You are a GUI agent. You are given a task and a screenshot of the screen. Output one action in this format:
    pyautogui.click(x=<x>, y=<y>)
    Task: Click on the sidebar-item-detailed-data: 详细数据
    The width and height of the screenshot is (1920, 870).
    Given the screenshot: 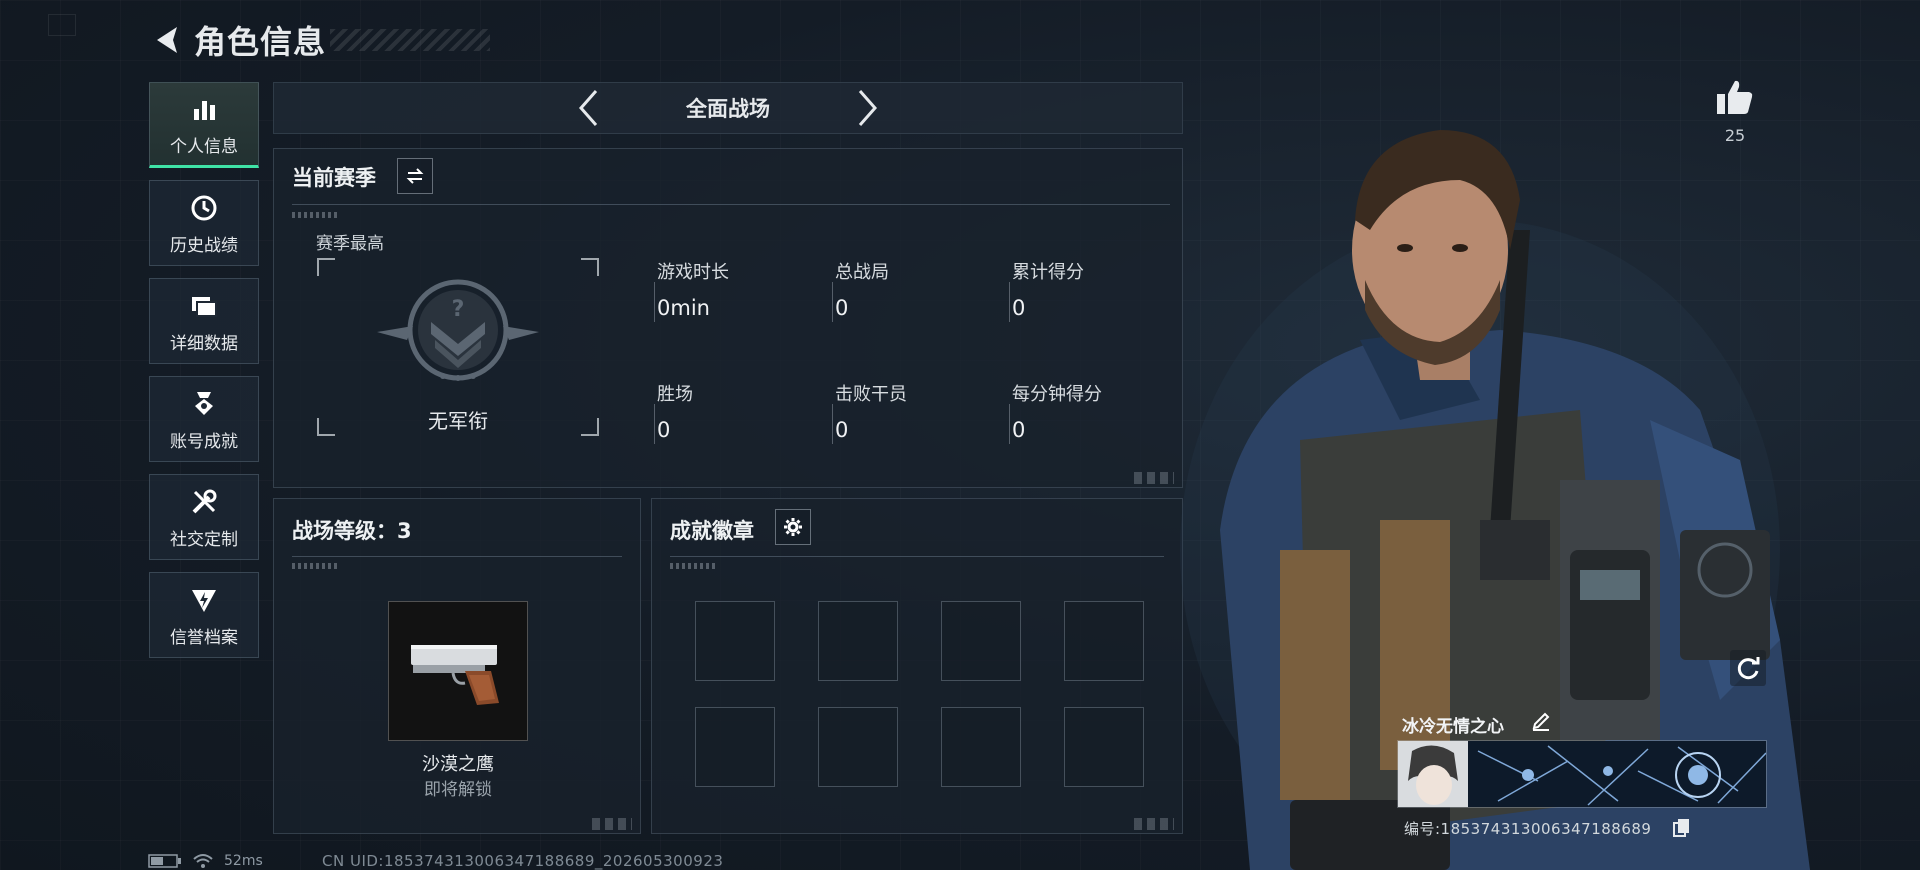 What is the action you would take?
    pyautogui.click(x=204, y=321)
    